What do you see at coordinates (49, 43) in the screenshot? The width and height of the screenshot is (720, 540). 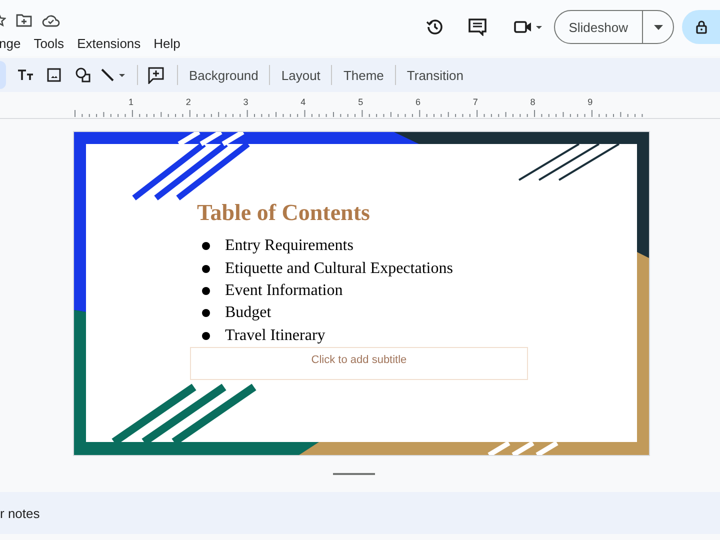 I see `menu-item: Tools` at bounding box center [49, 43].